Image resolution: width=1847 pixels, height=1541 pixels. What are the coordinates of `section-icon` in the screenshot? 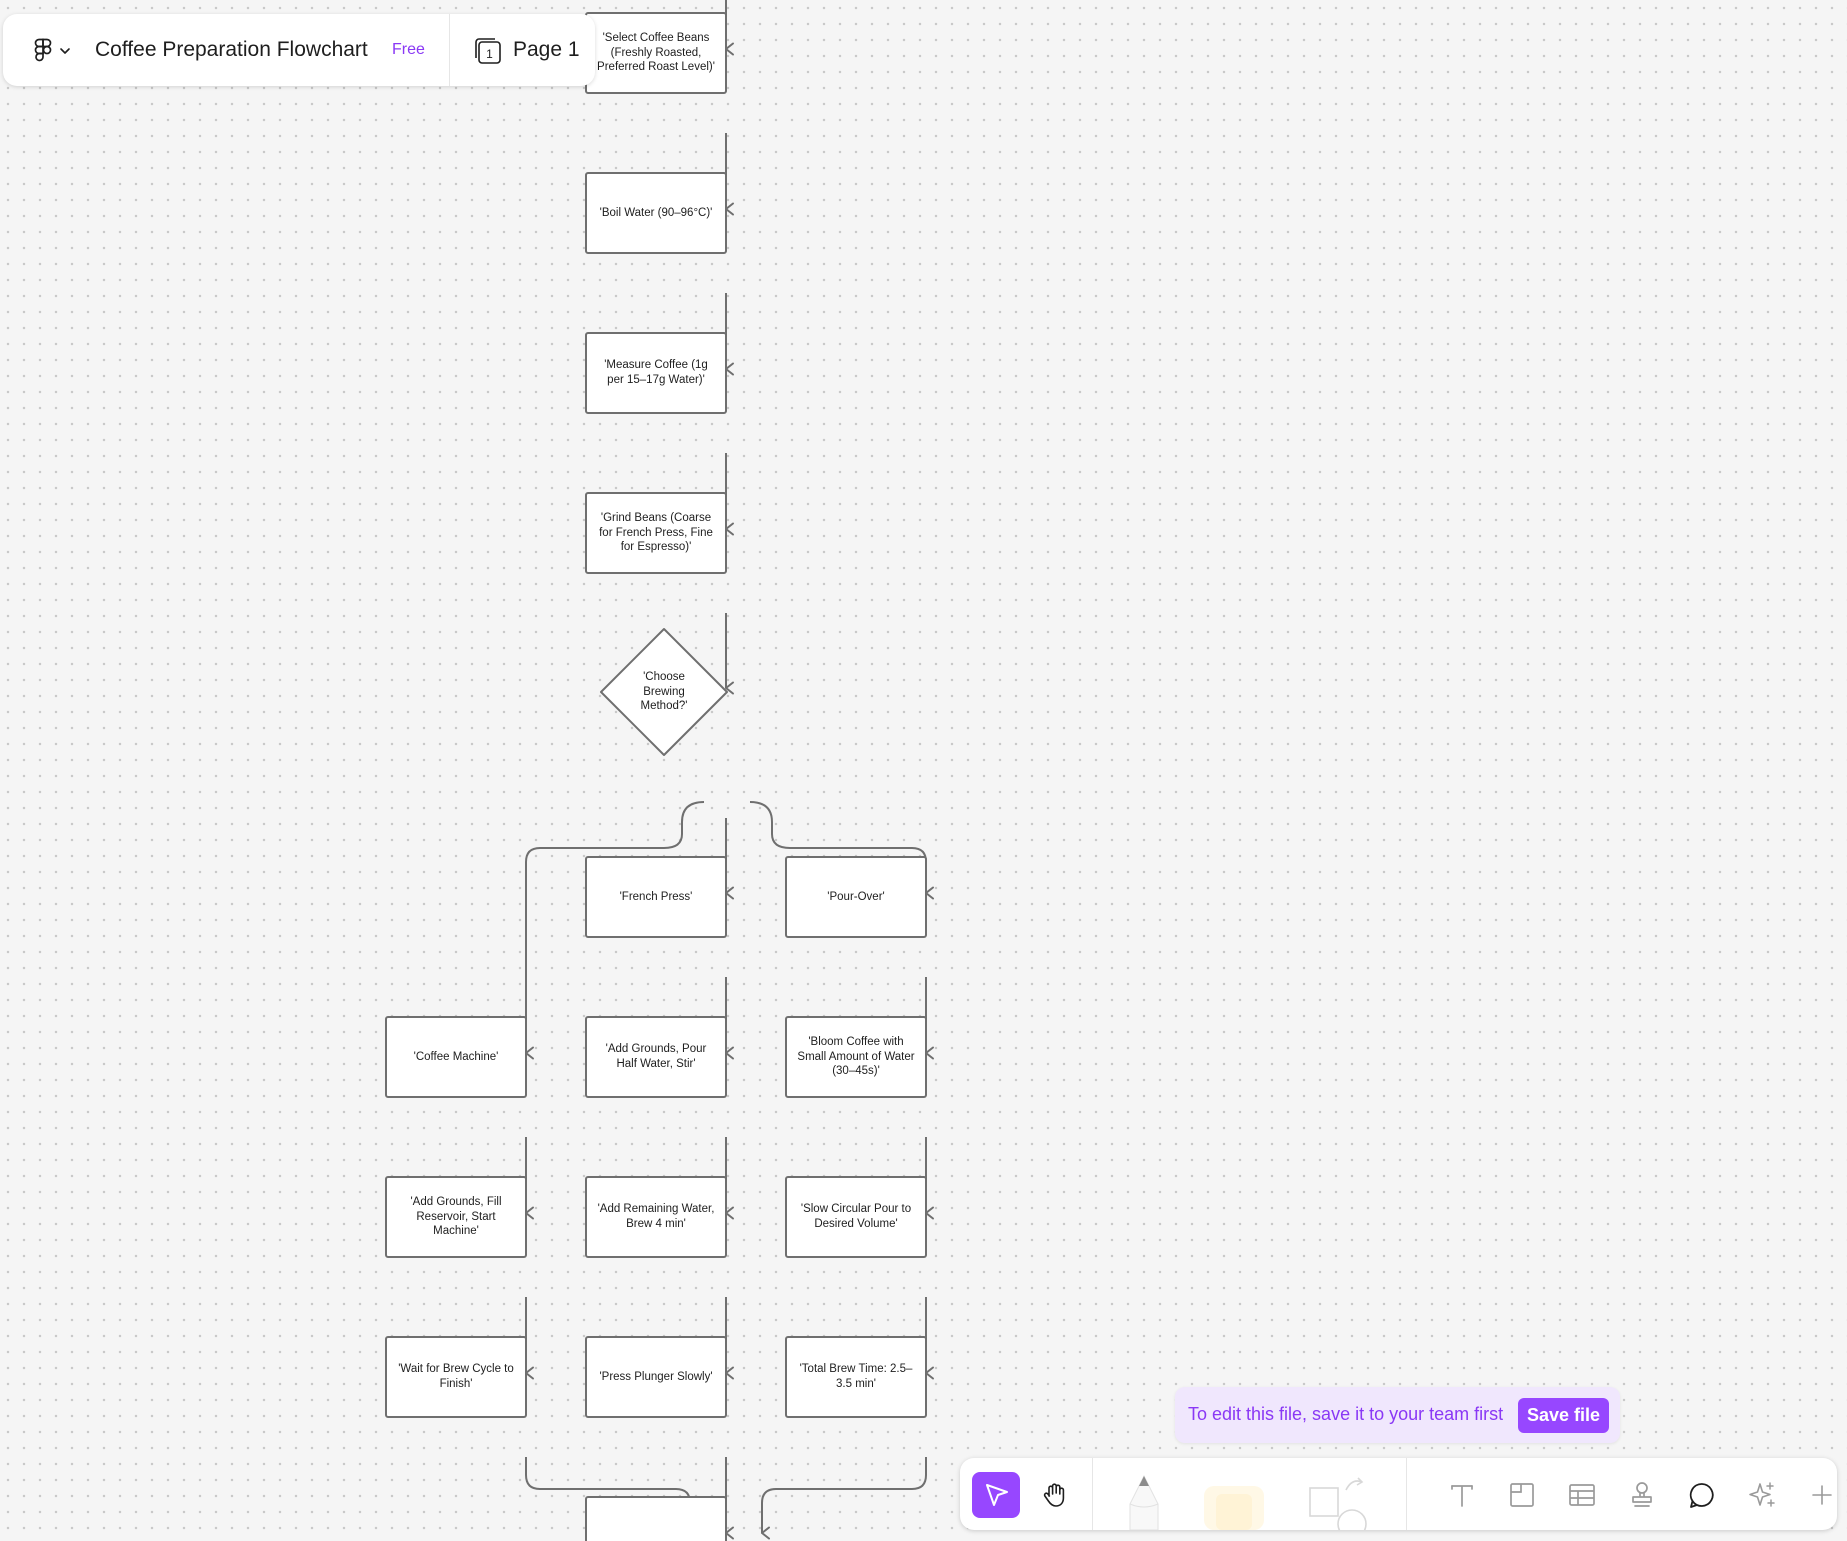 It's located at (1522, 1495).